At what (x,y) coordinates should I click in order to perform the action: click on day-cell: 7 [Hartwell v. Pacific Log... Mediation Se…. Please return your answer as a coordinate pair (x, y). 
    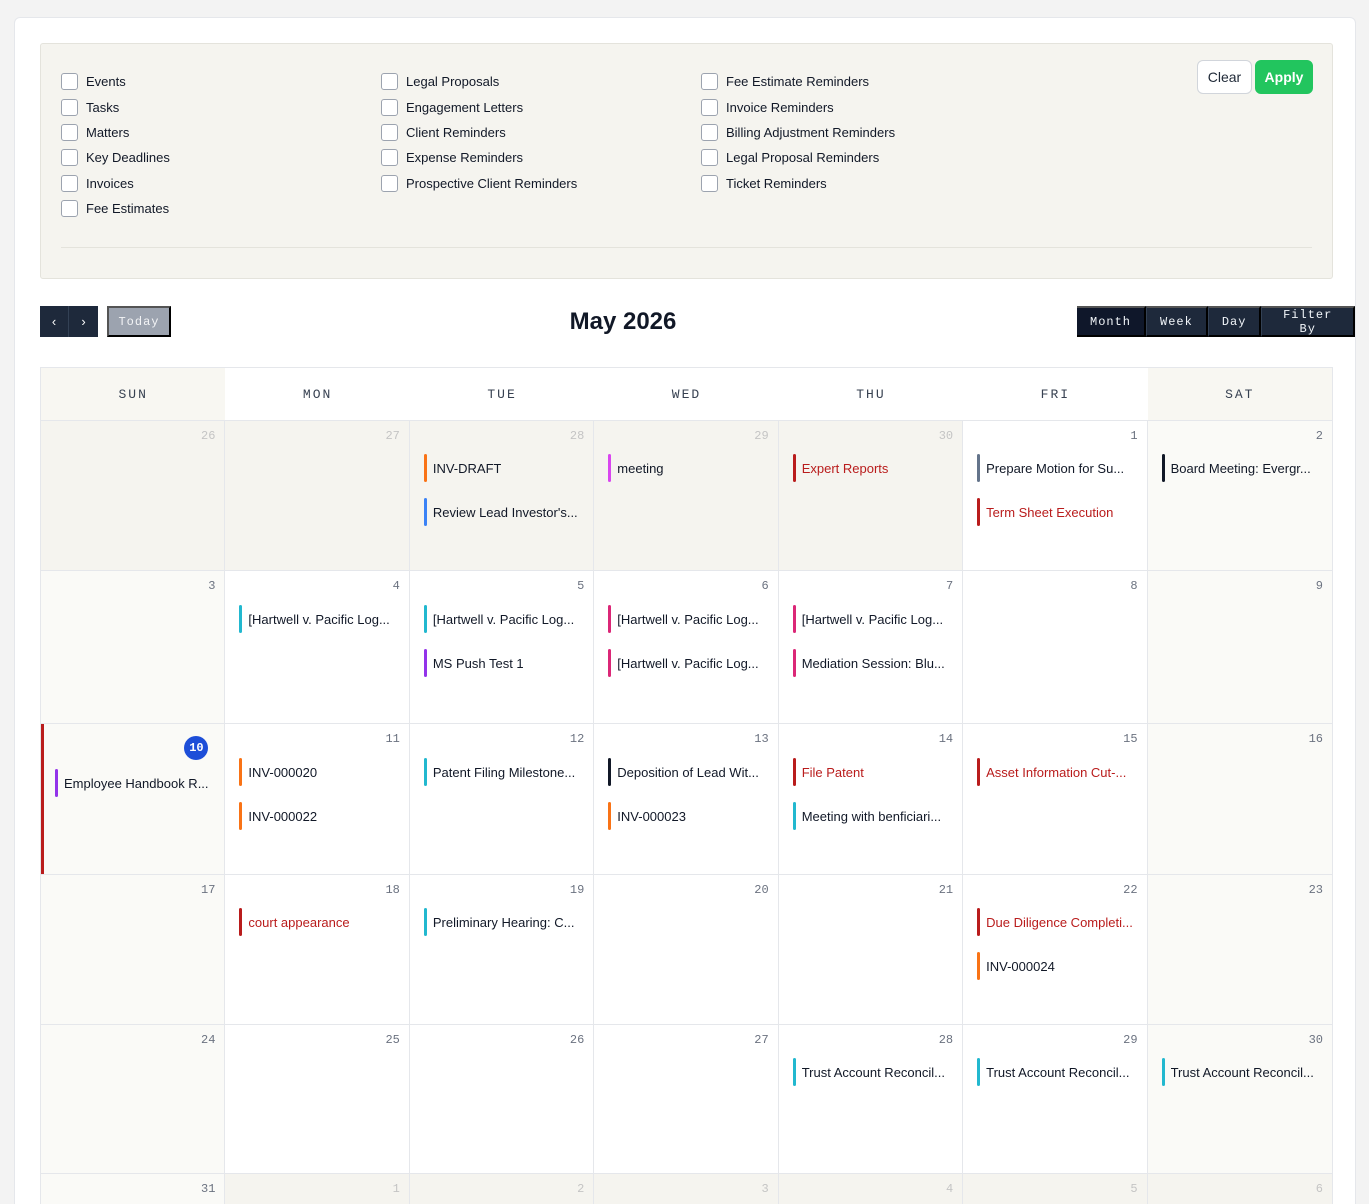
    Looking at the image, I should click on (871, 647).